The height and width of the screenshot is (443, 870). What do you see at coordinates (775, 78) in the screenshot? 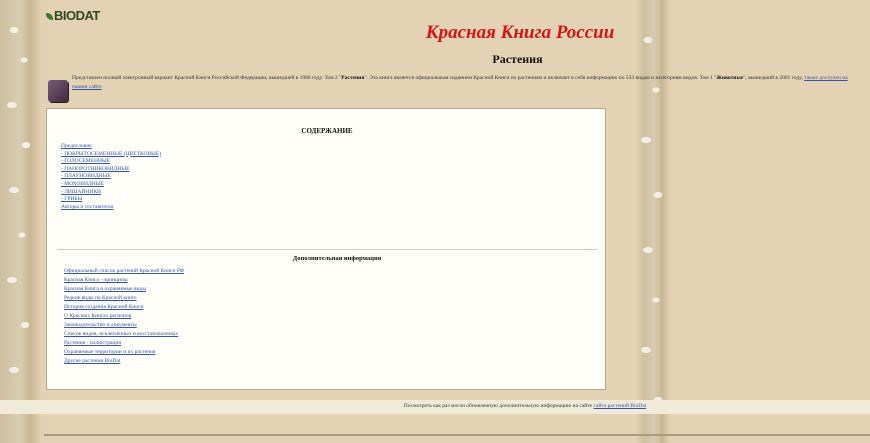
I see `intro-text-end: , вышедший в 2001 году,` at bounding box center [775, 78].